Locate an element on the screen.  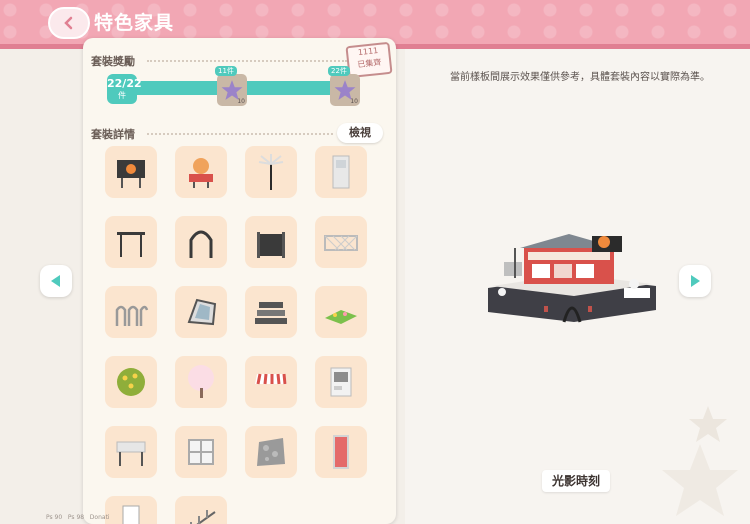
item-arch is located at coordinates (201, 242).